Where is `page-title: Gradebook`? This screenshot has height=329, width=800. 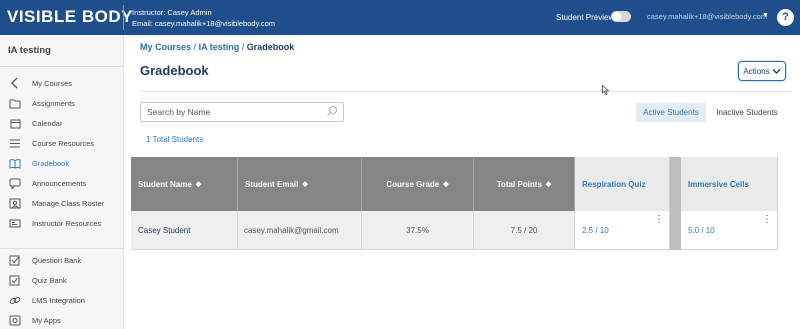 page-title: Gradebook is located at coordinates (174, 70).